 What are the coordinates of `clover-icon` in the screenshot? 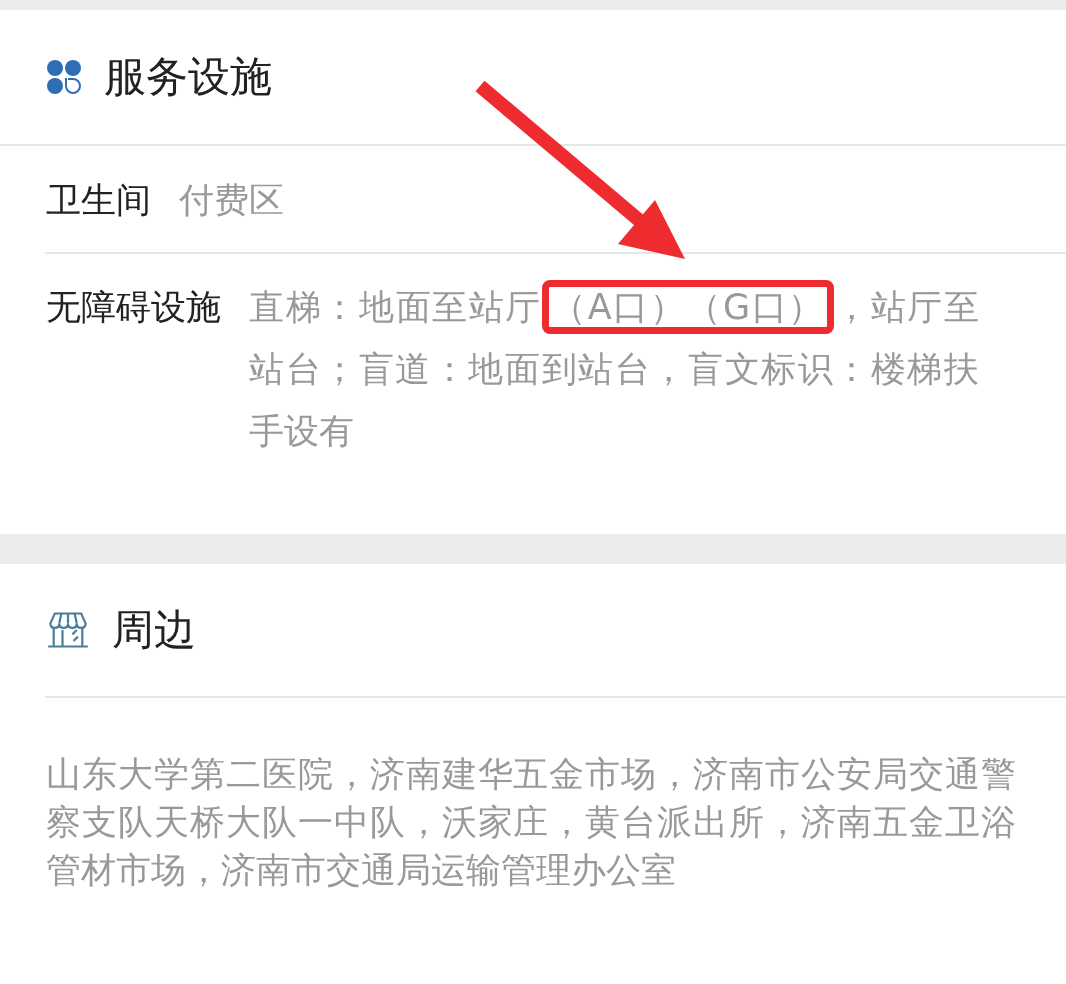 It's located at (64, 77).